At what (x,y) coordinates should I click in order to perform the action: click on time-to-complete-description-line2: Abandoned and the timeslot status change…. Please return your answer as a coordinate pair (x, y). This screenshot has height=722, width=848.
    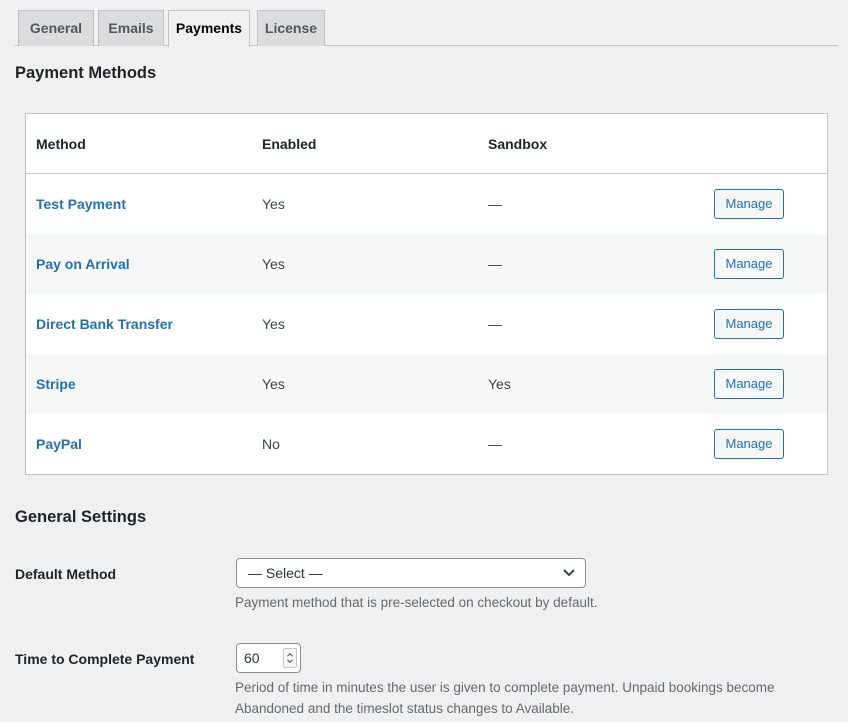
    Looking at the image, I should click on (404, 708).